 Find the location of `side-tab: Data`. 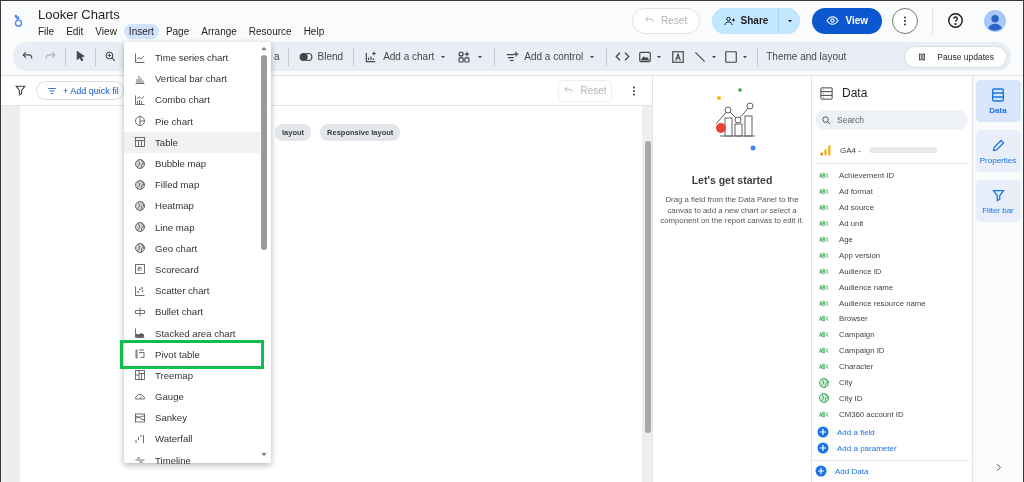

side-tab: Data is located at coordinates (998, 101).